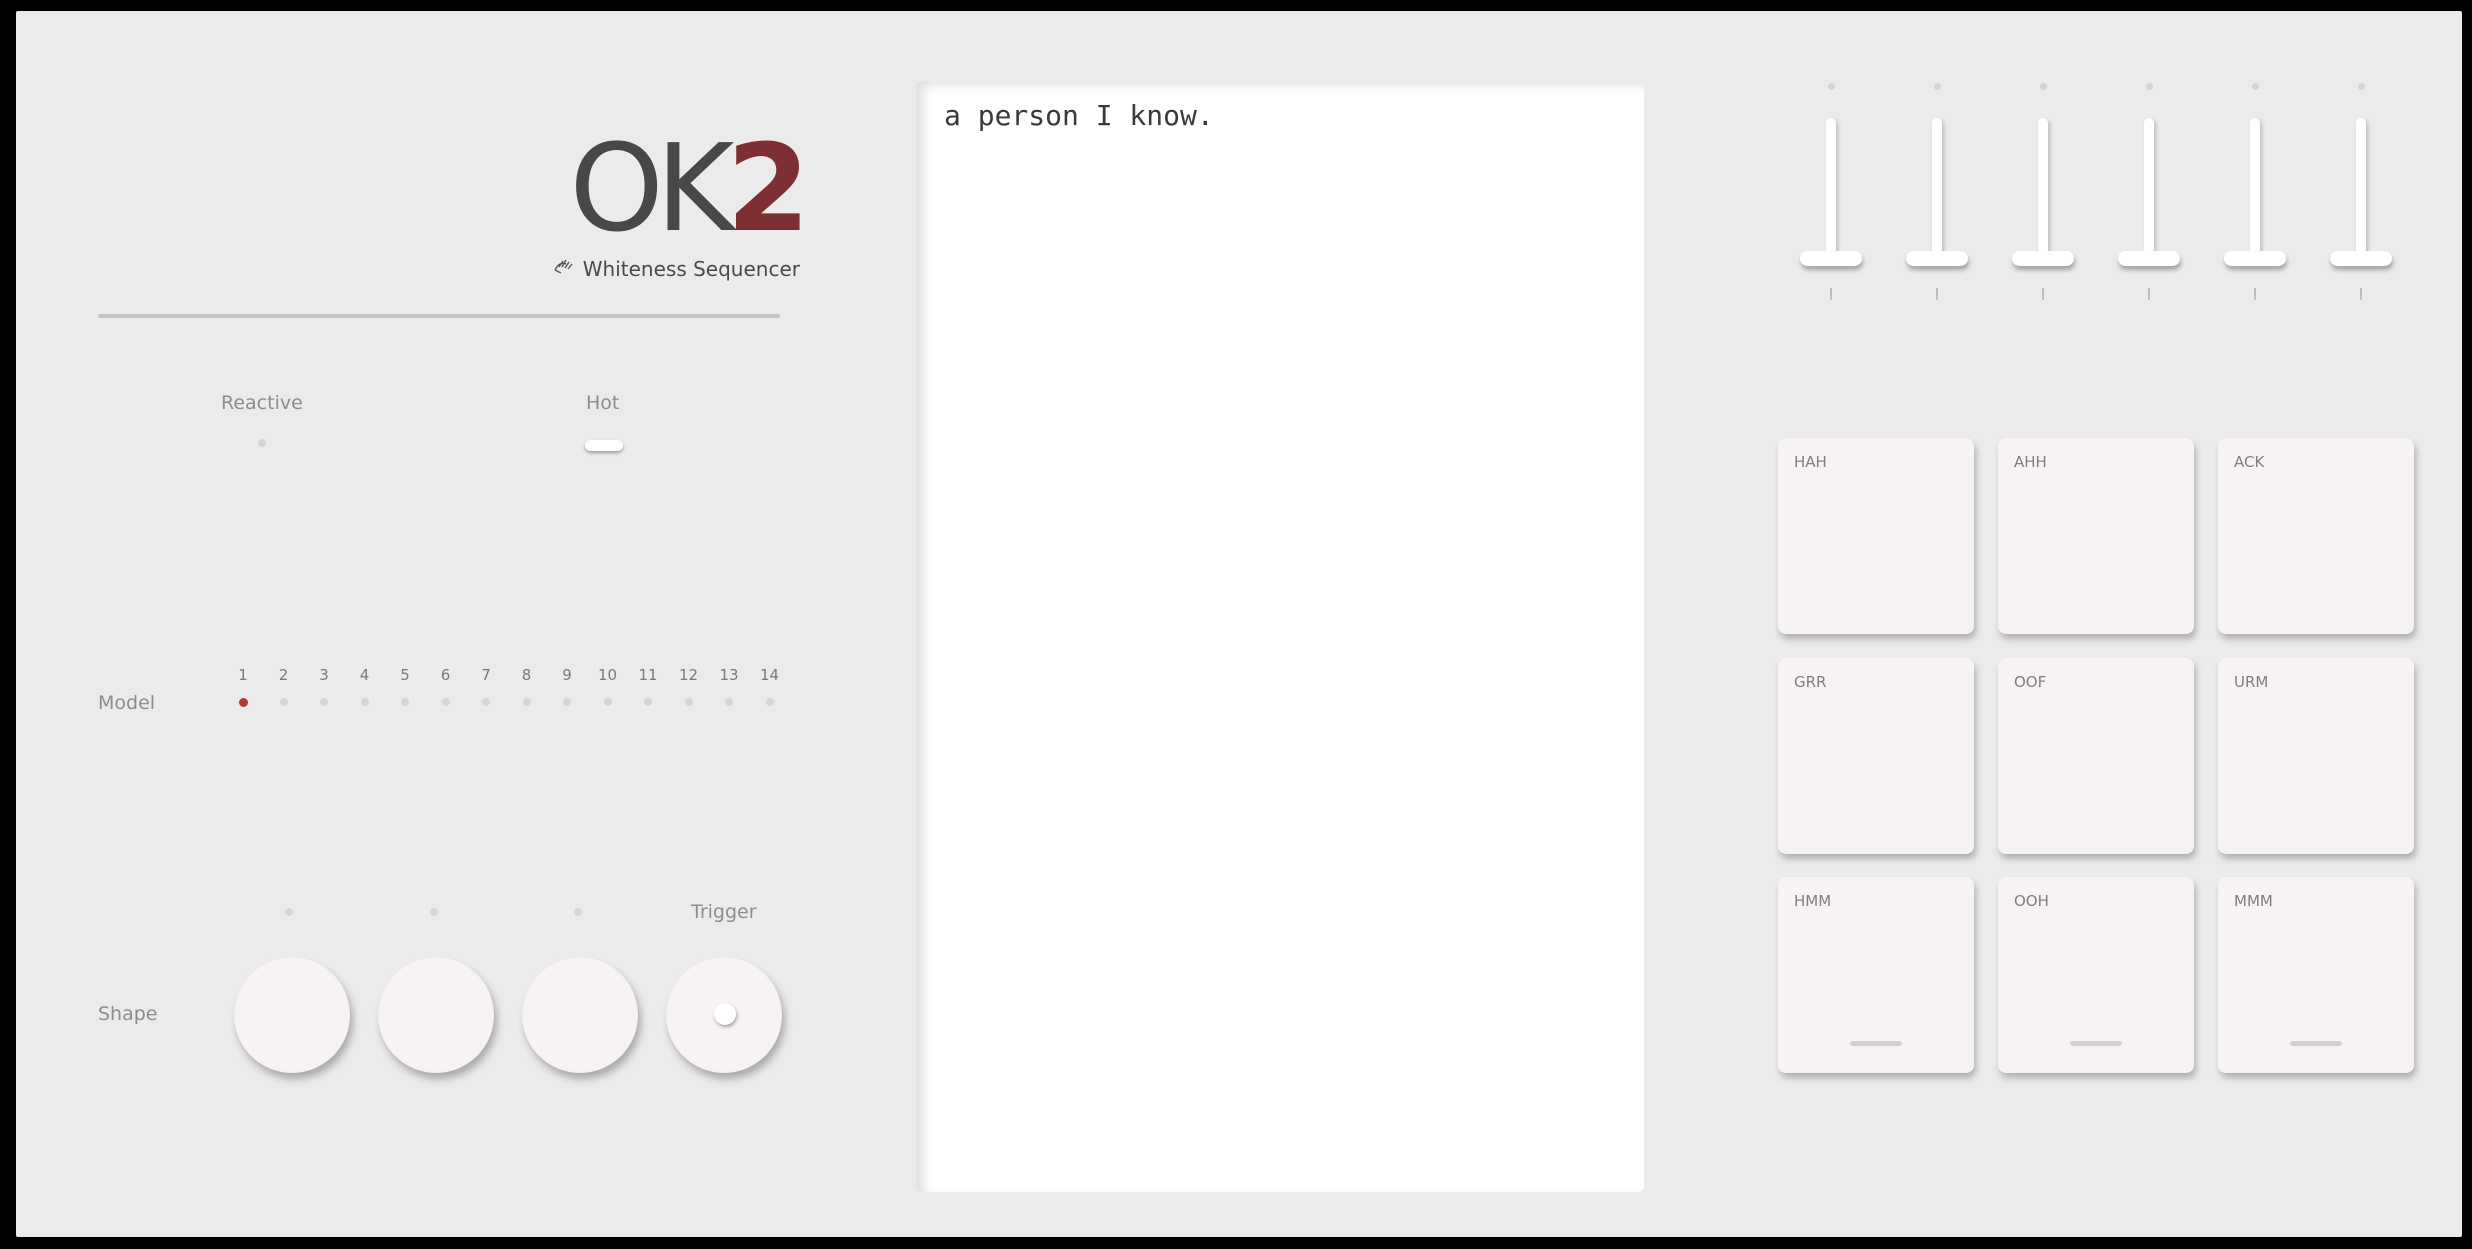 The width and height of the screenshot is (2472, 1249). What do you see at coordinates (1813, 901) in the screenshot?
I see `pad-label: HMM` at bounding box center [1813, 901].